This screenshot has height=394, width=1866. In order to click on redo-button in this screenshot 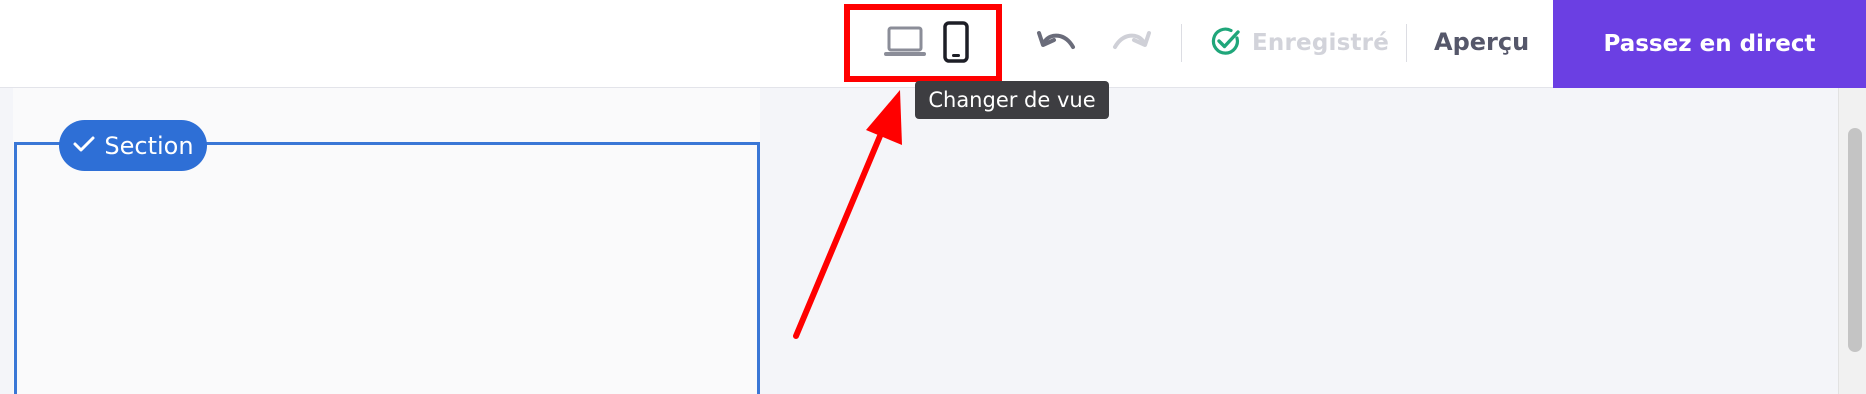, I will do `click(1132, 44)`.